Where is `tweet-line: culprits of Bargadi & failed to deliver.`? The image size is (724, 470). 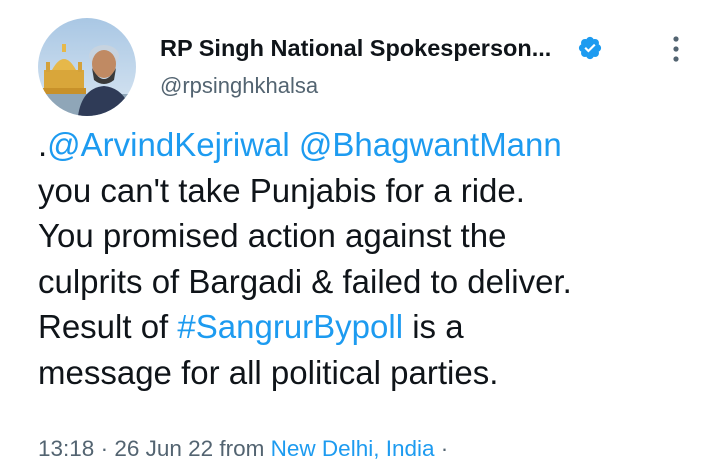 tweet-line: culprits of Bargadi & failed to deliver. is located at coordinates (305, 281).